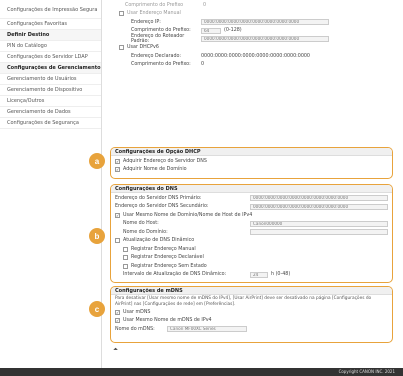 The image size is (403, 376). What do you see at coordinates (251, 266) in the screenshot?
I see `reg-stateless-row: Registrar Endereço Sem Estado` at bounding box center [251, 266].